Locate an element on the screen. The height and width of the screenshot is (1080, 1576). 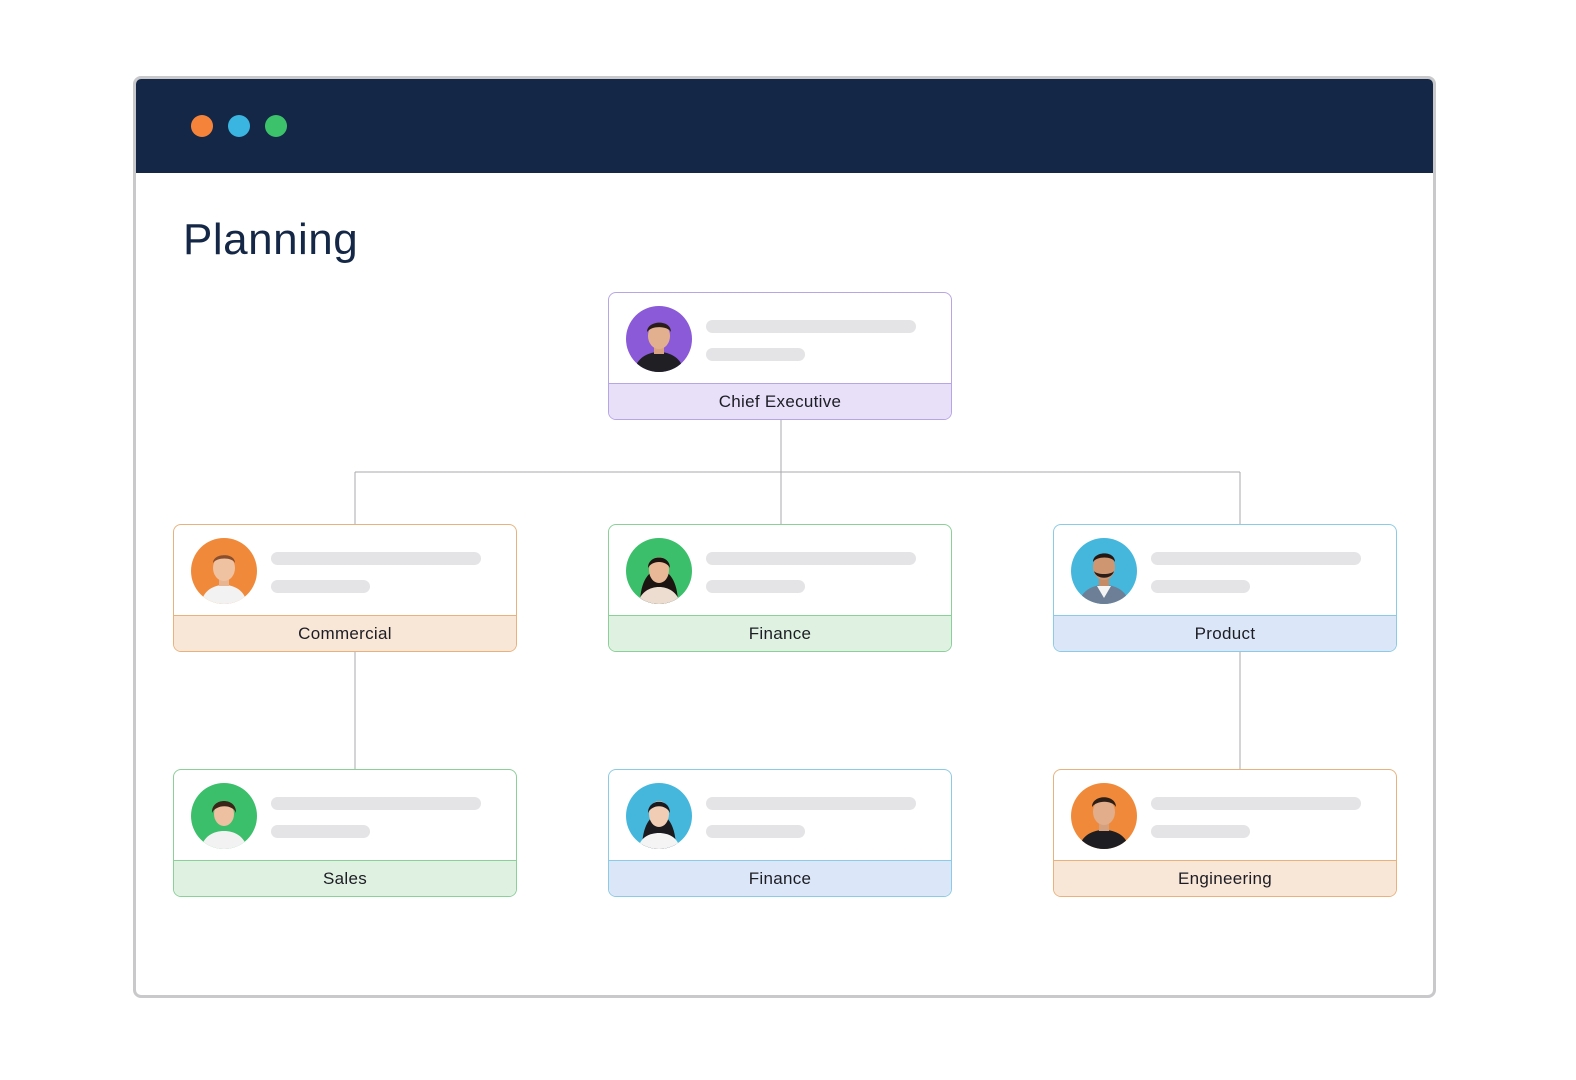
org-card-sales: Sales is located at coordinates (345, 833).